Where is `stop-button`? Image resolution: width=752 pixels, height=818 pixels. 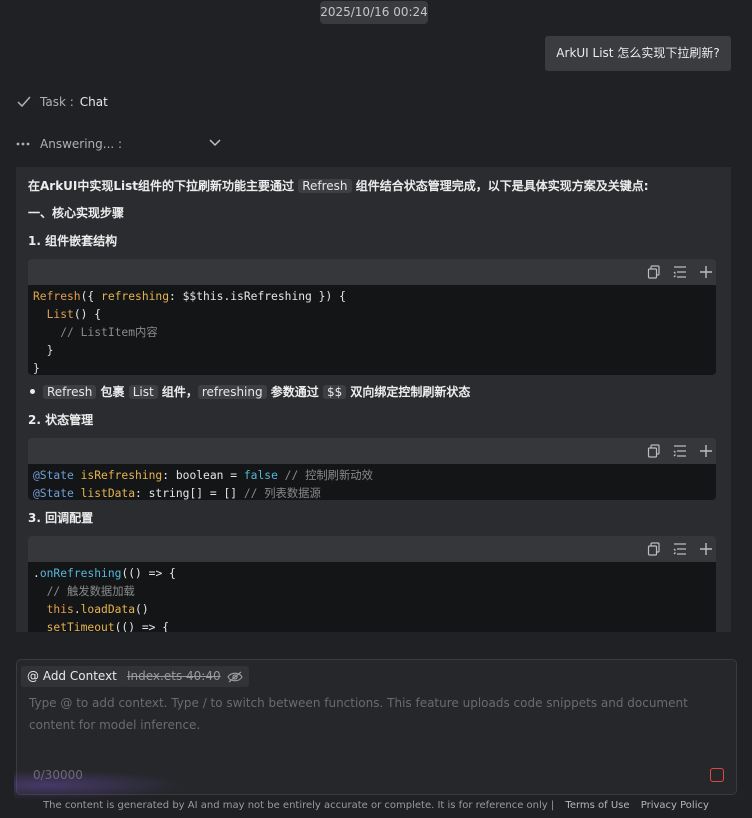
stop-button is located at coordinates (717, 775).